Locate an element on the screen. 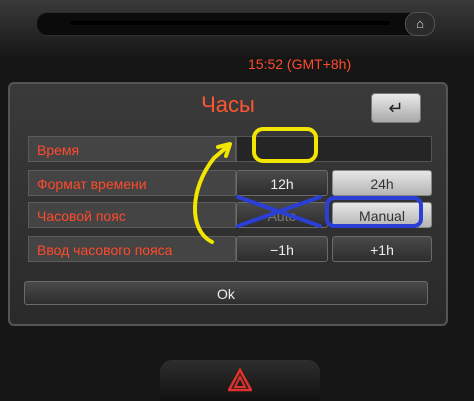 Image resolution: width=474 pixels, height=401 pixels. timezone-plus-button: +1h is located at coordinates (382, 249).